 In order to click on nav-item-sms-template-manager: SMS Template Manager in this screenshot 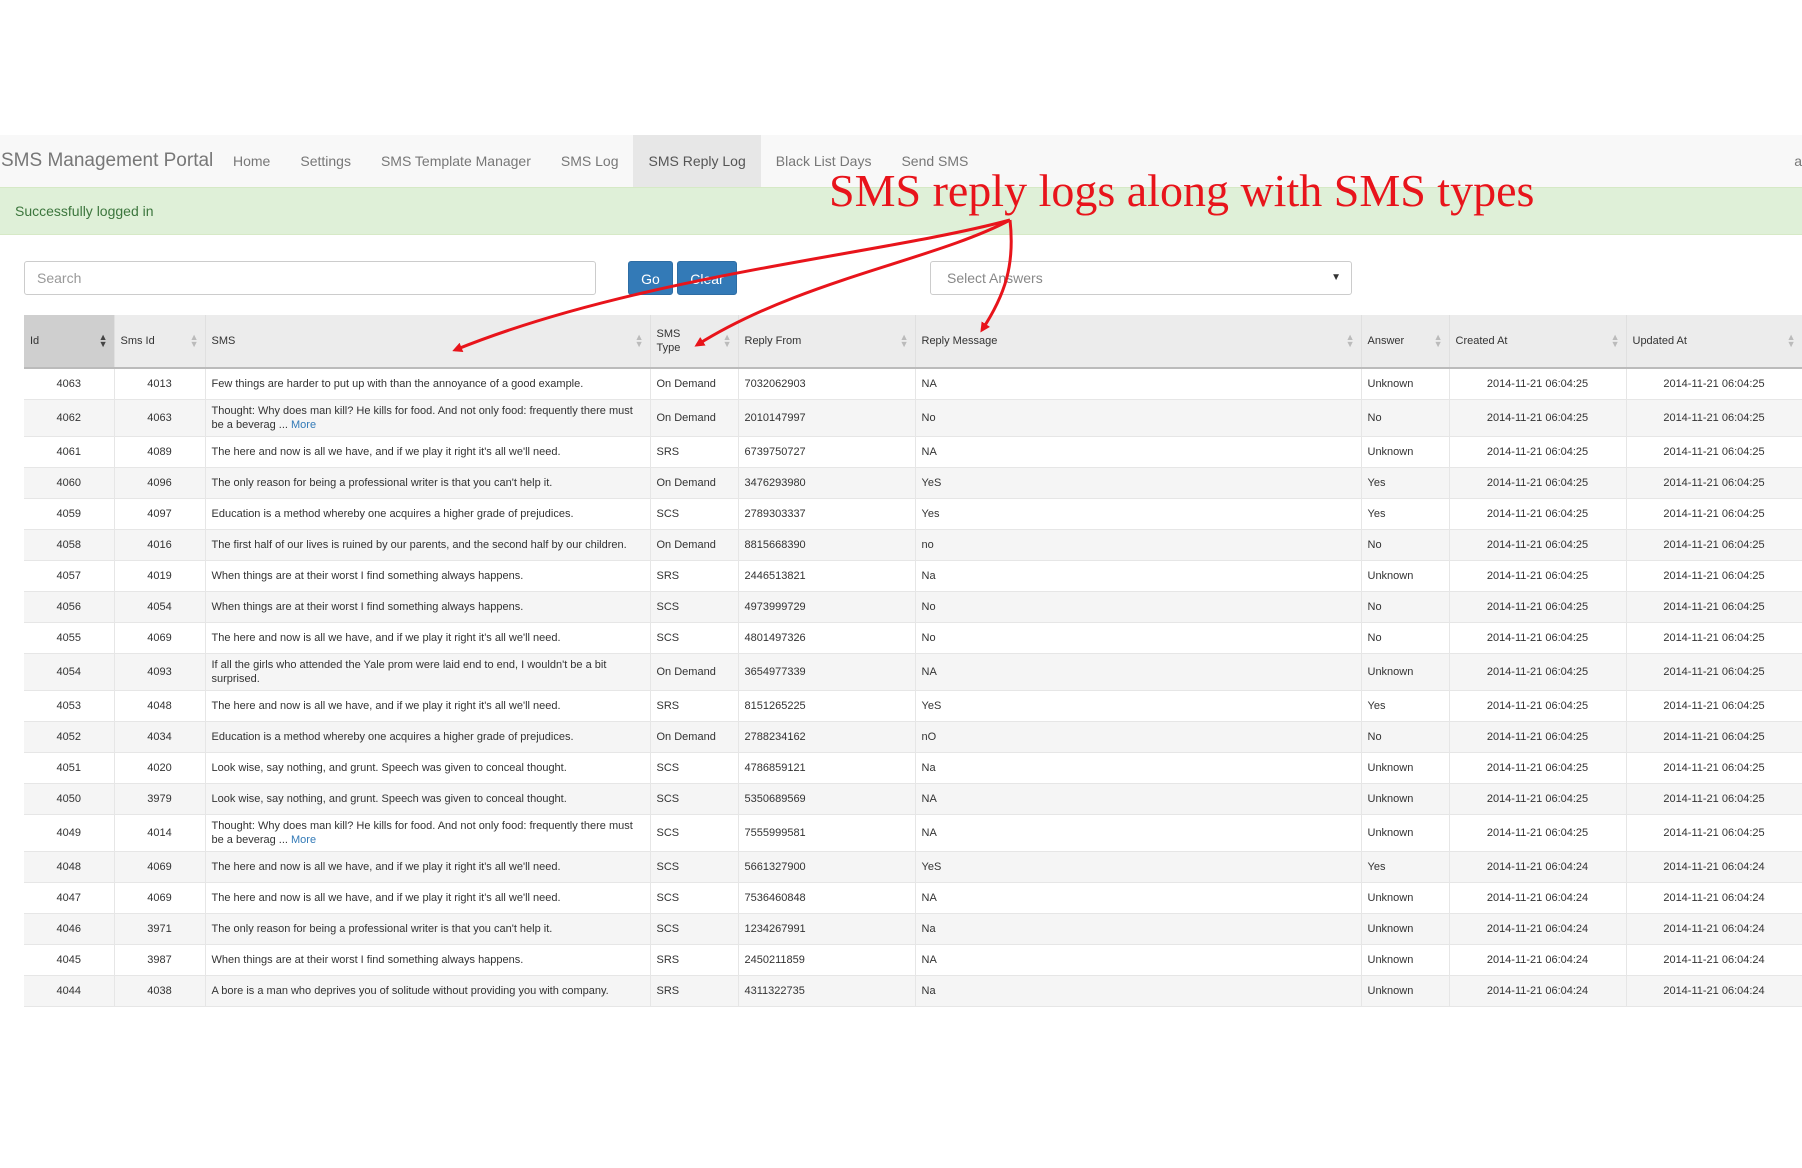, I will do `click(456, 161)`.